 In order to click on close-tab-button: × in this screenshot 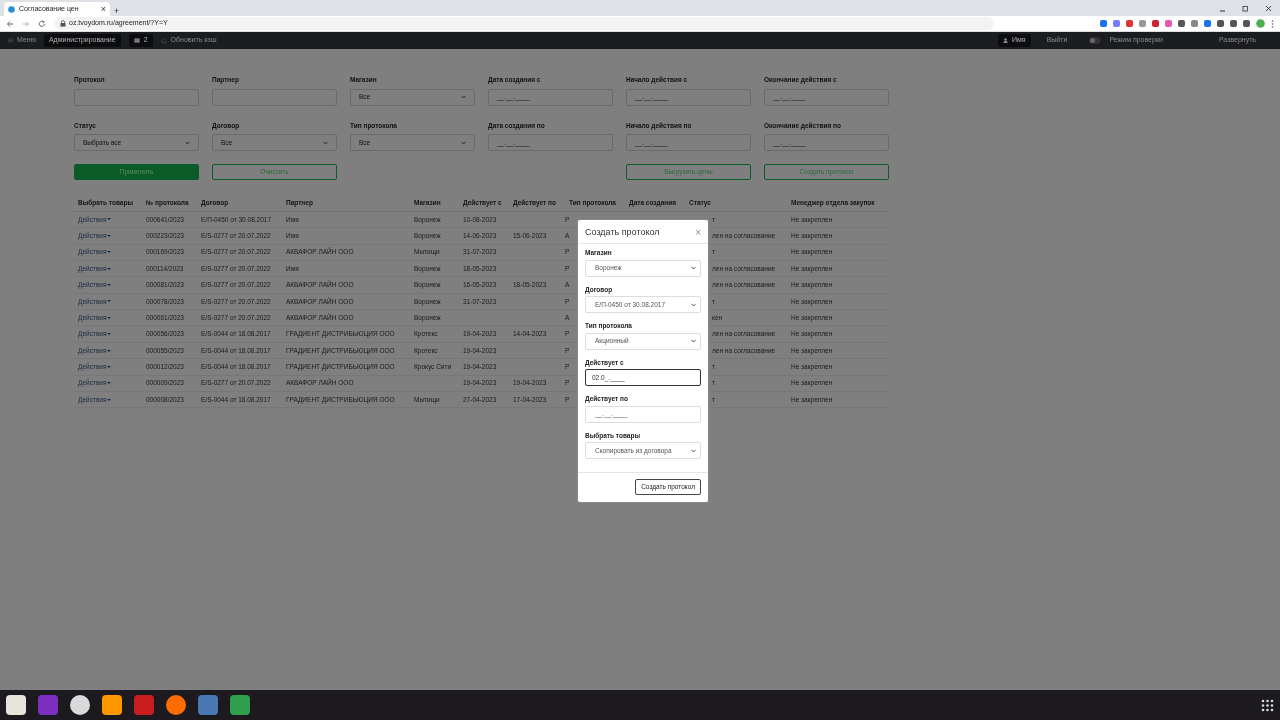, I will do `click(103, 9)`.